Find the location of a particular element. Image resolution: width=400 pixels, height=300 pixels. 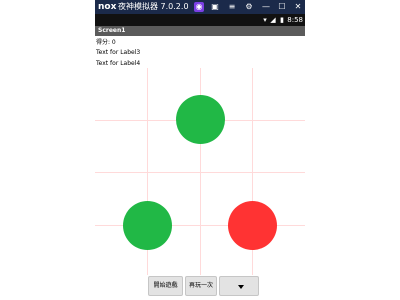

score-label: 得分: 0 is located at coordinates (106, 42).